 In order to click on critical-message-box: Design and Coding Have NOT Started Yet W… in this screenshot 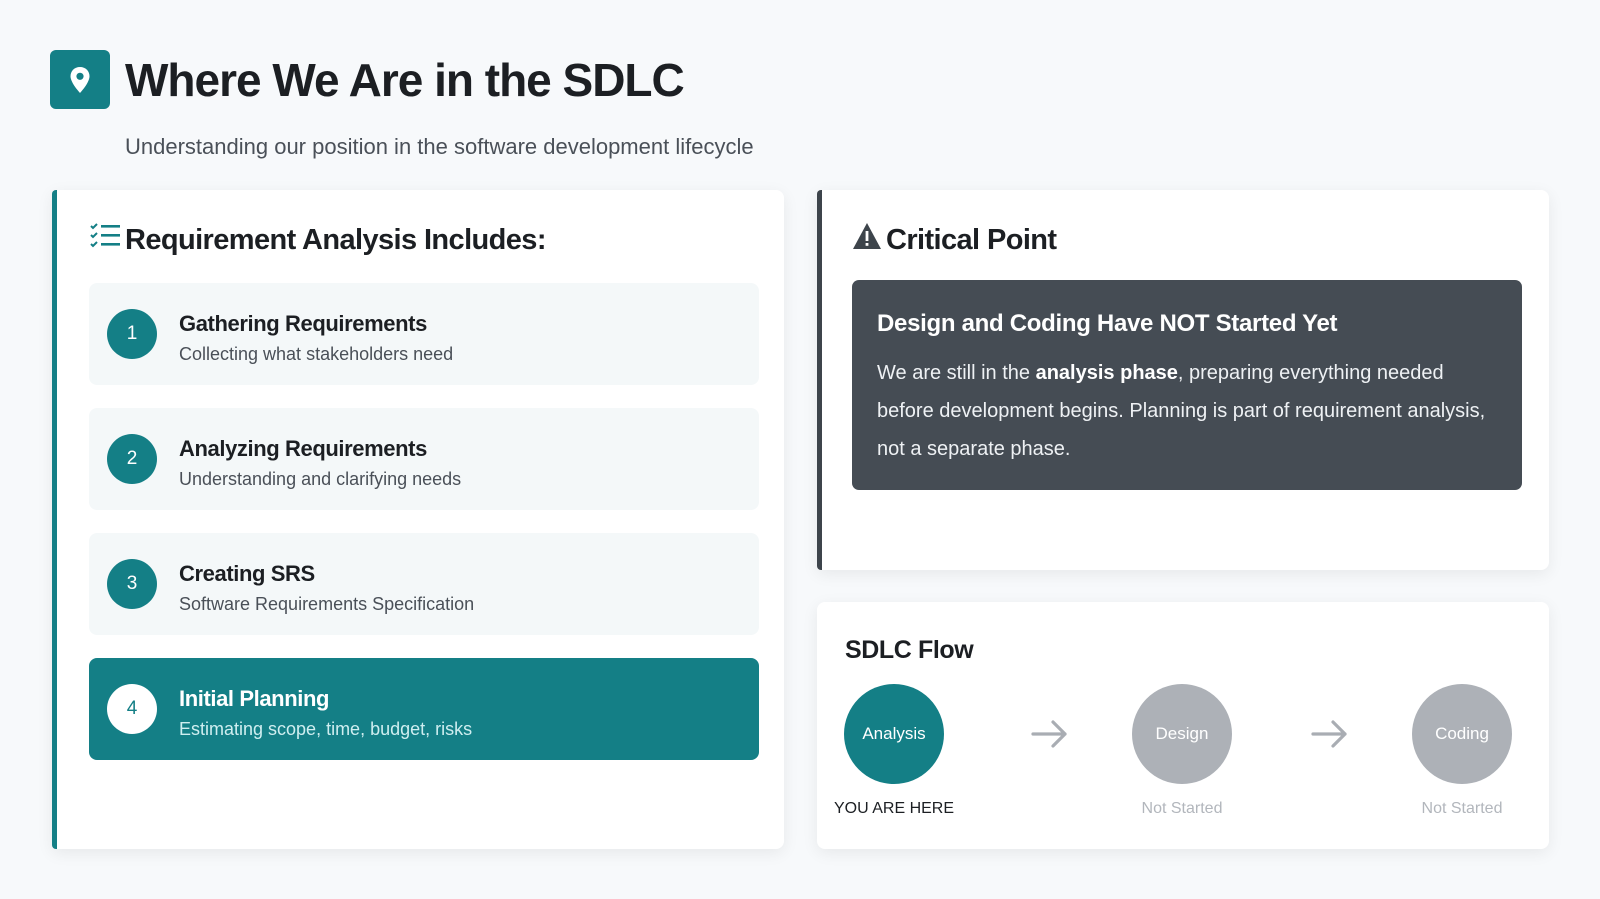, I will do `click(1187, 385)`.